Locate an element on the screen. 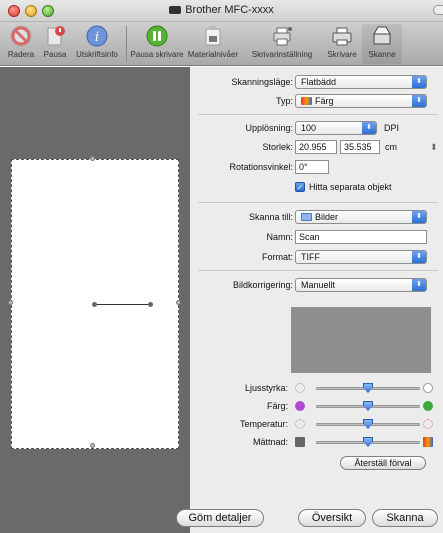 This screenshot has height=533, width=443. type-value: Färg is located at coordinates (324, 101).